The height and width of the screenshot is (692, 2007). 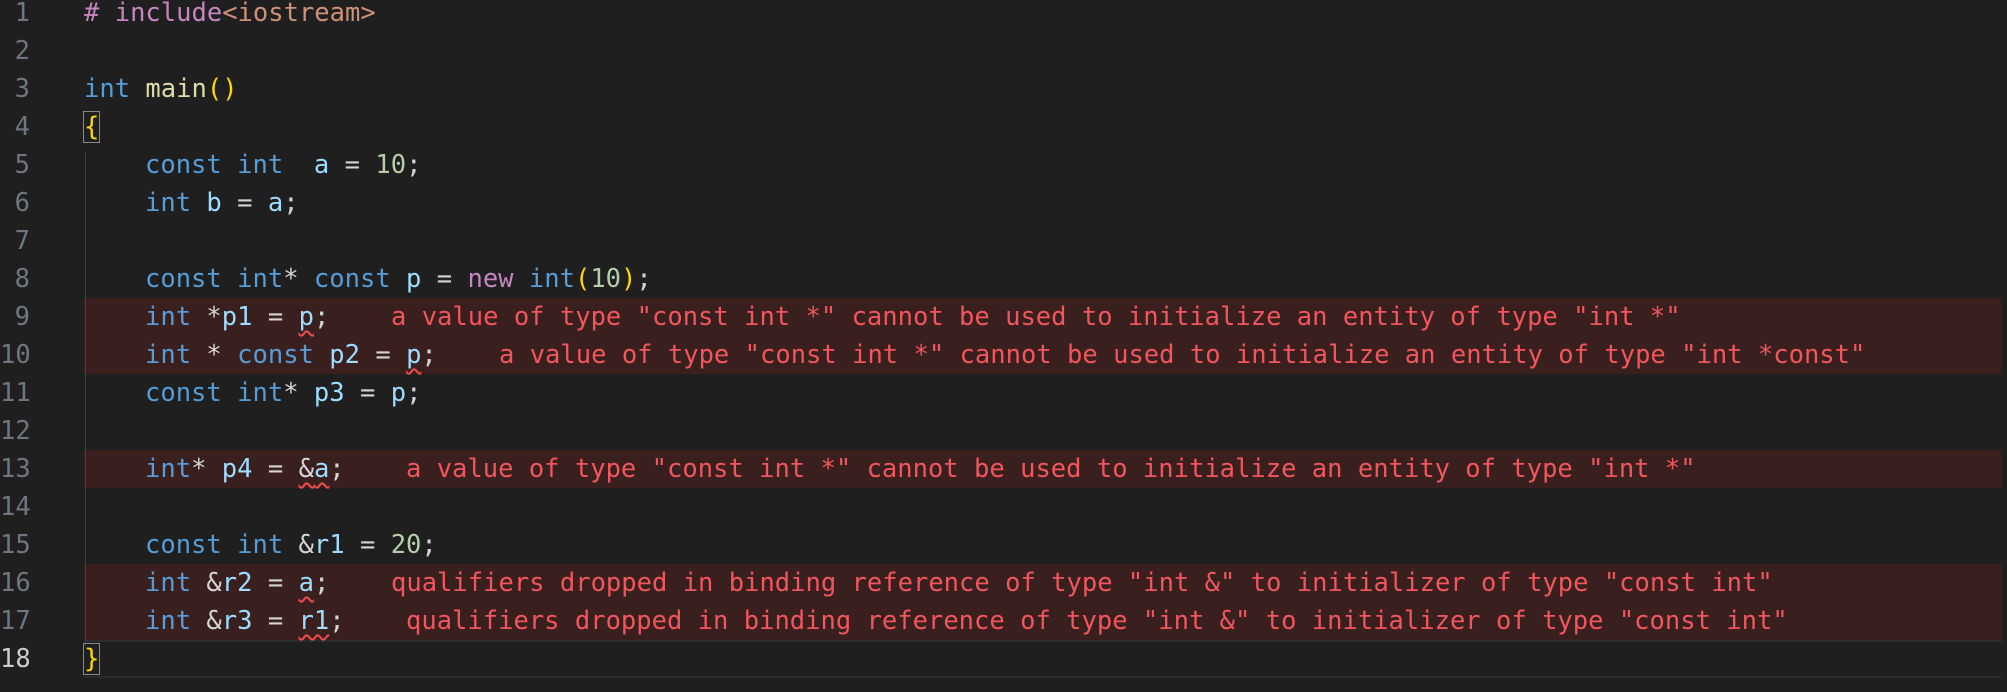 I want to click on code-line: 6 int b = a;, so click(x=1003, y=203).